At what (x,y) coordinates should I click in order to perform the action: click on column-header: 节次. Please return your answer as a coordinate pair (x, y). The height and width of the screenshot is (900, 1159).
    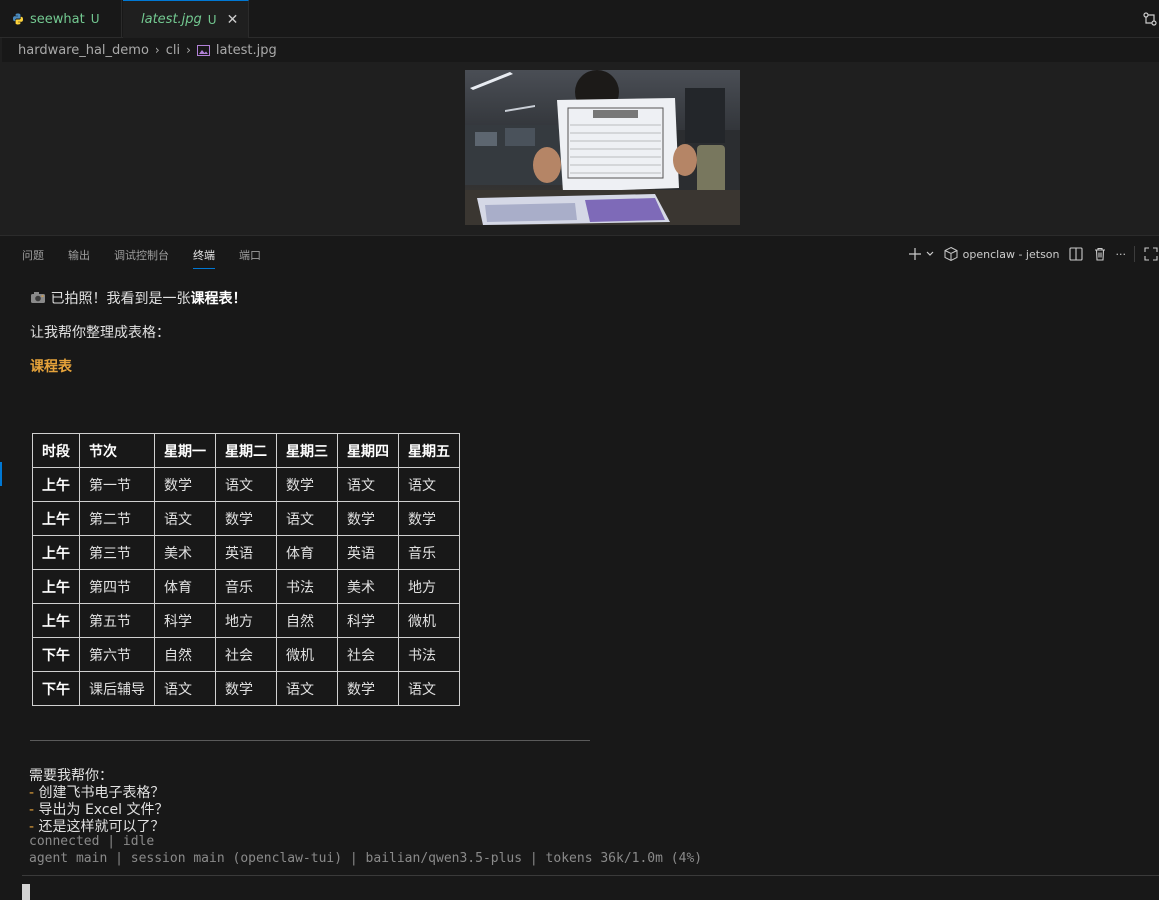
    Looking at the image, I should click on (117, 450).